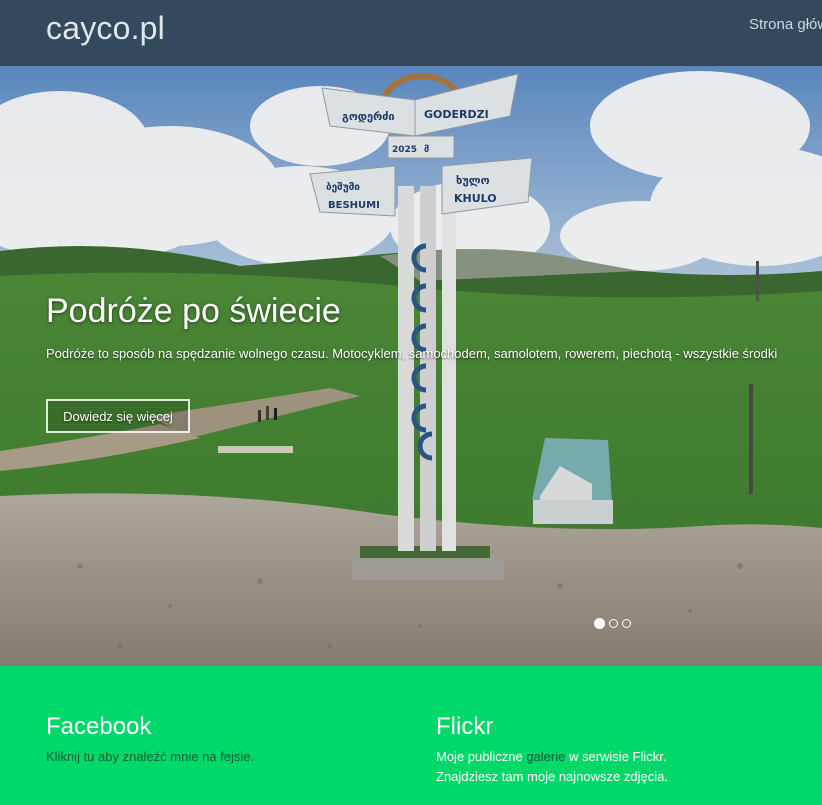 The width and height of the screenshot is (822, 805). I want to click on navbar: cayco.pl Strona głów, so click(411, 33).